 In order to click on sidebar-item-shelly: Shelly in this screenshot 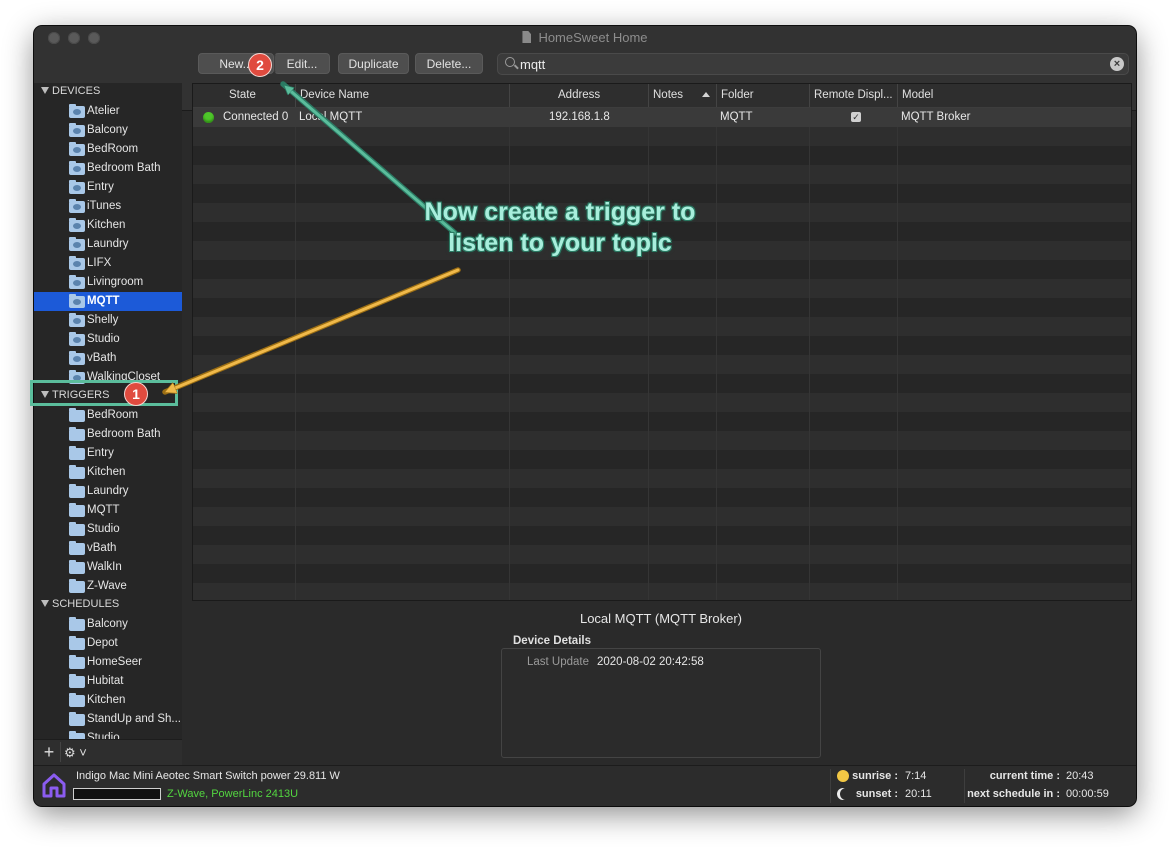, I will do `click(108, 320)`.